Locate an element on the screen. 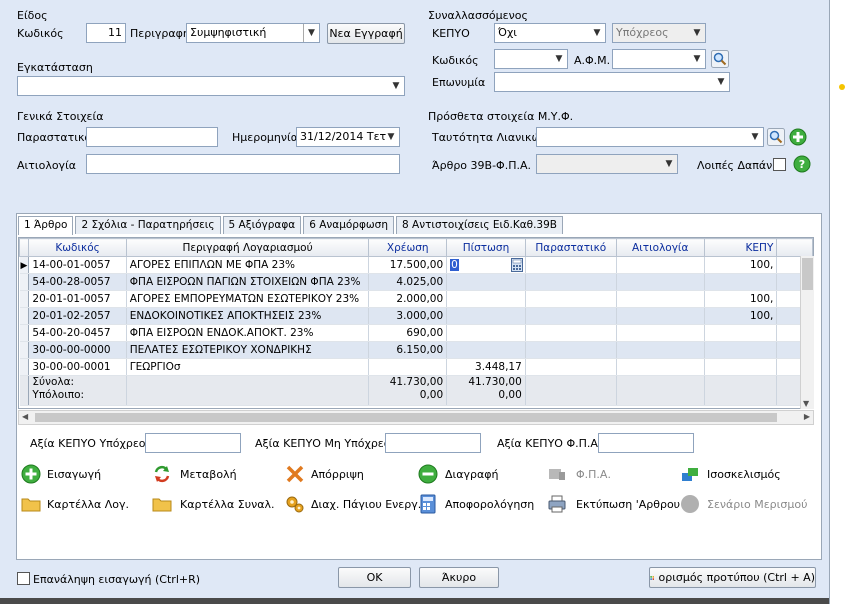 The width and height of the screenshot is (845, 604). col-header-document: Παραστατικό is located at coordinates (570, 247).